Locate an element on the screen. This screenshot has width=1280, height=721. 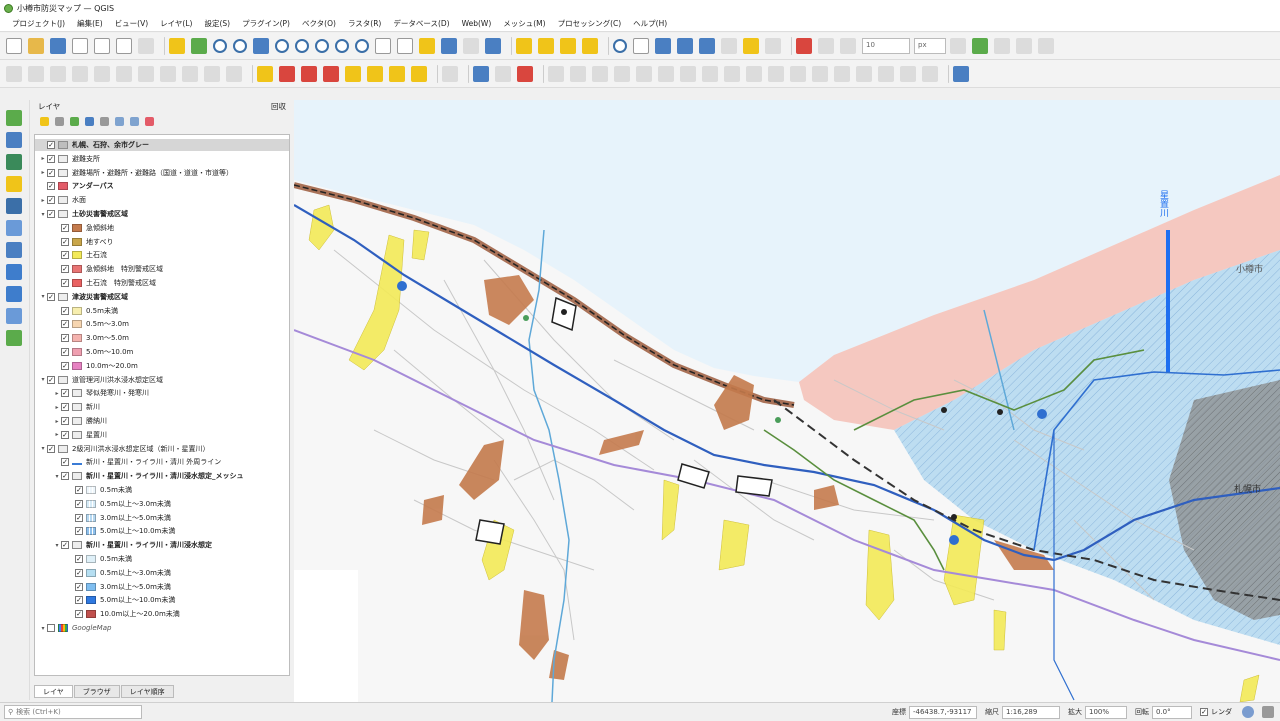
topology-editing-icon is located at coordinates (958, 46).